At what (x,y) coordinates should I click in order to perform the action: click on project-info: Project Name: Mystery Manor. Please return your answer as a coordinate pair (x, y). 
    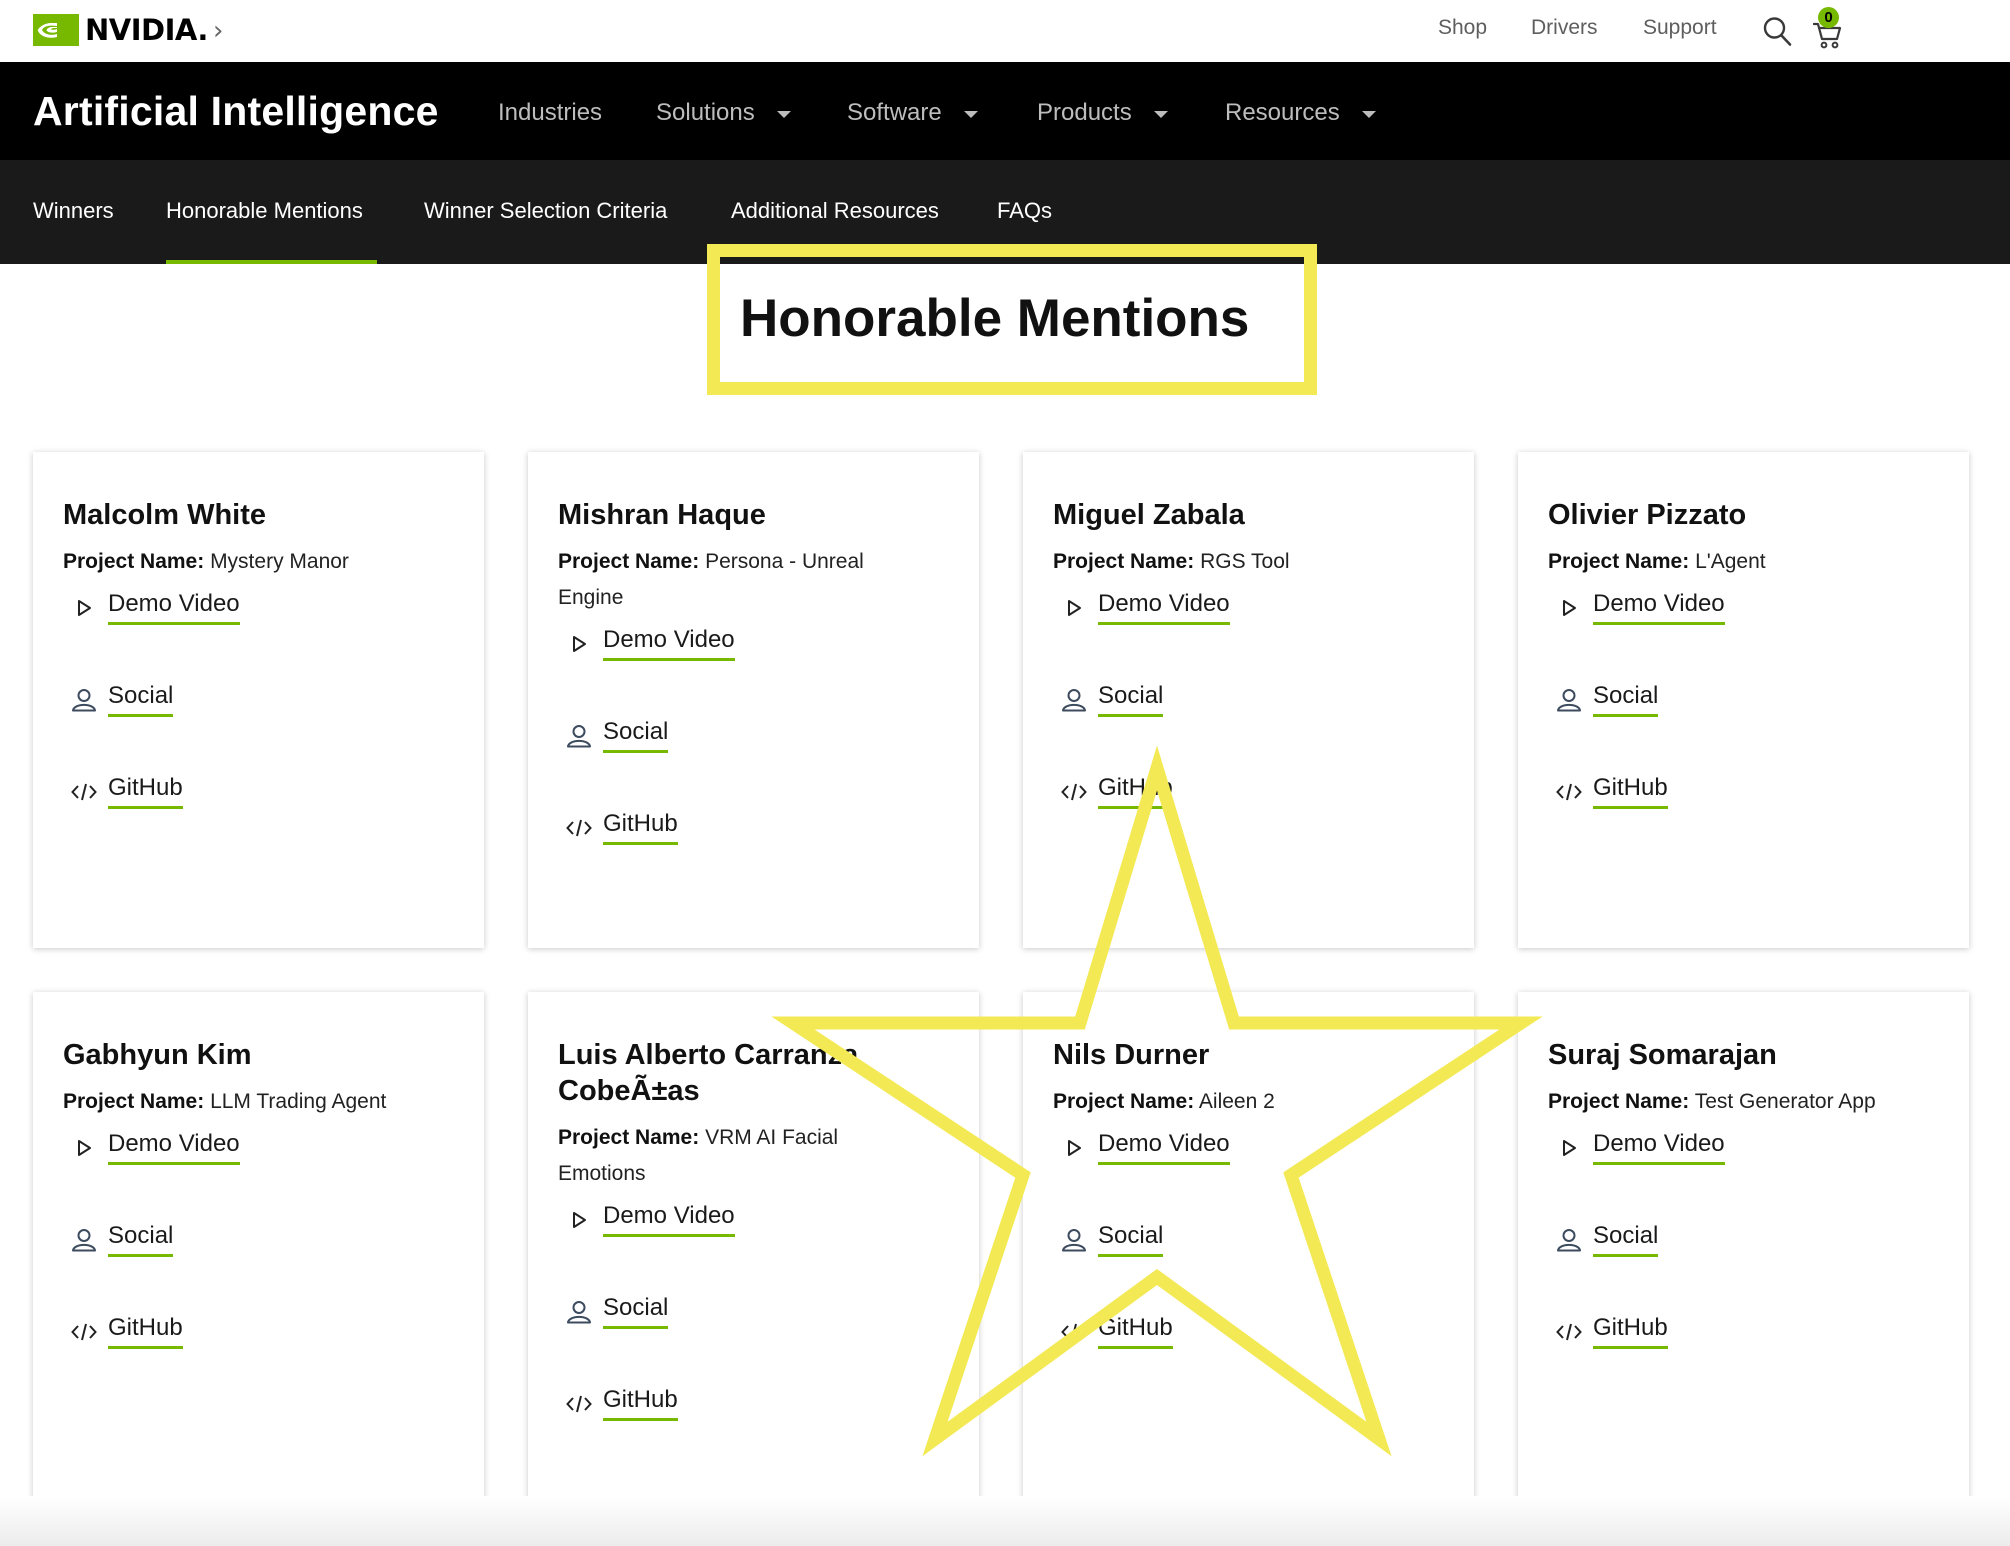
    Looking at the image, I should click on (263, 562).